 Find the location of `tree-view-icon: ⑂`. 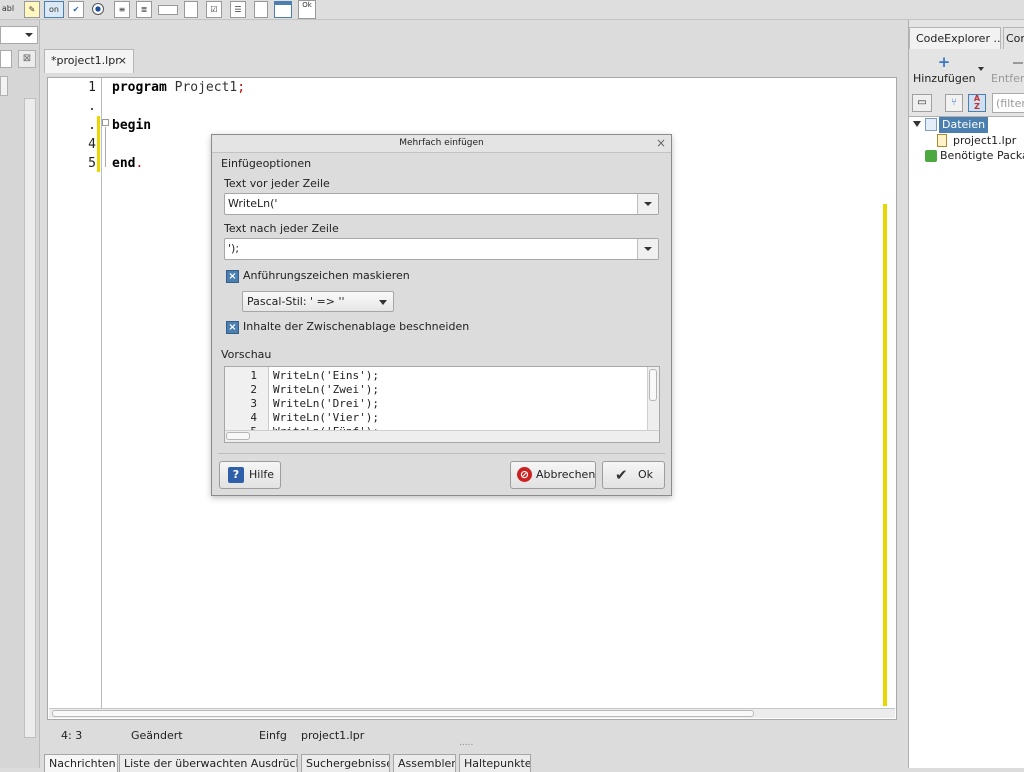

tree-view-icon: ⑂ is located at coordinates (954, 103).